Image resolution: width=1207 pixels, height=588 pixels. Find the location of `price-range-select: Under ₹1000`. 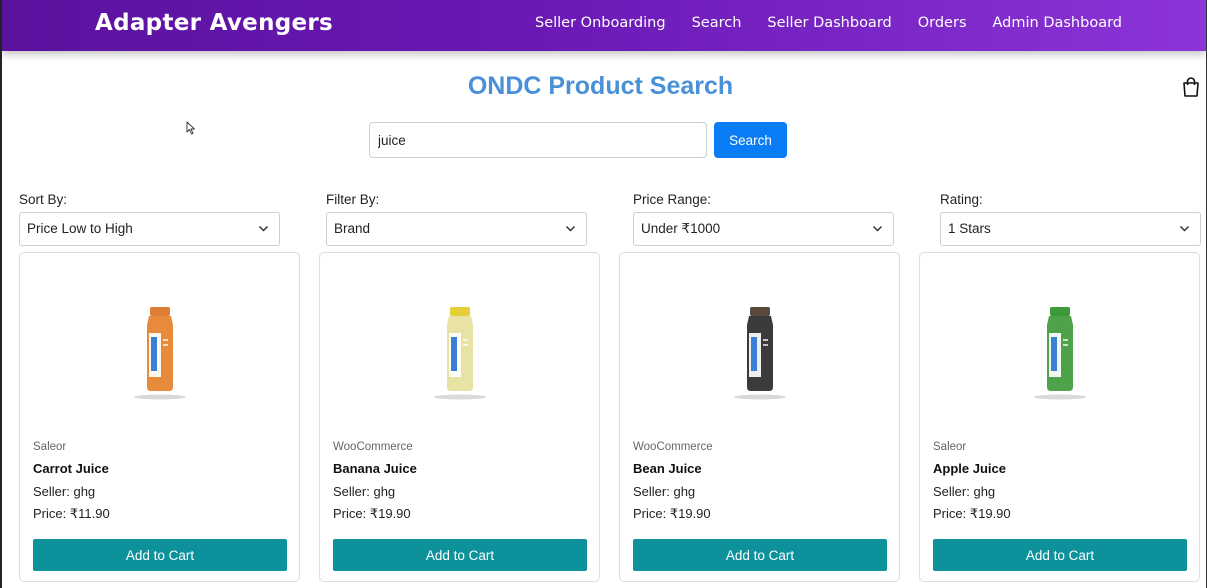

price-range-select: Under ₹1000 is located at coordinates (763, 229).